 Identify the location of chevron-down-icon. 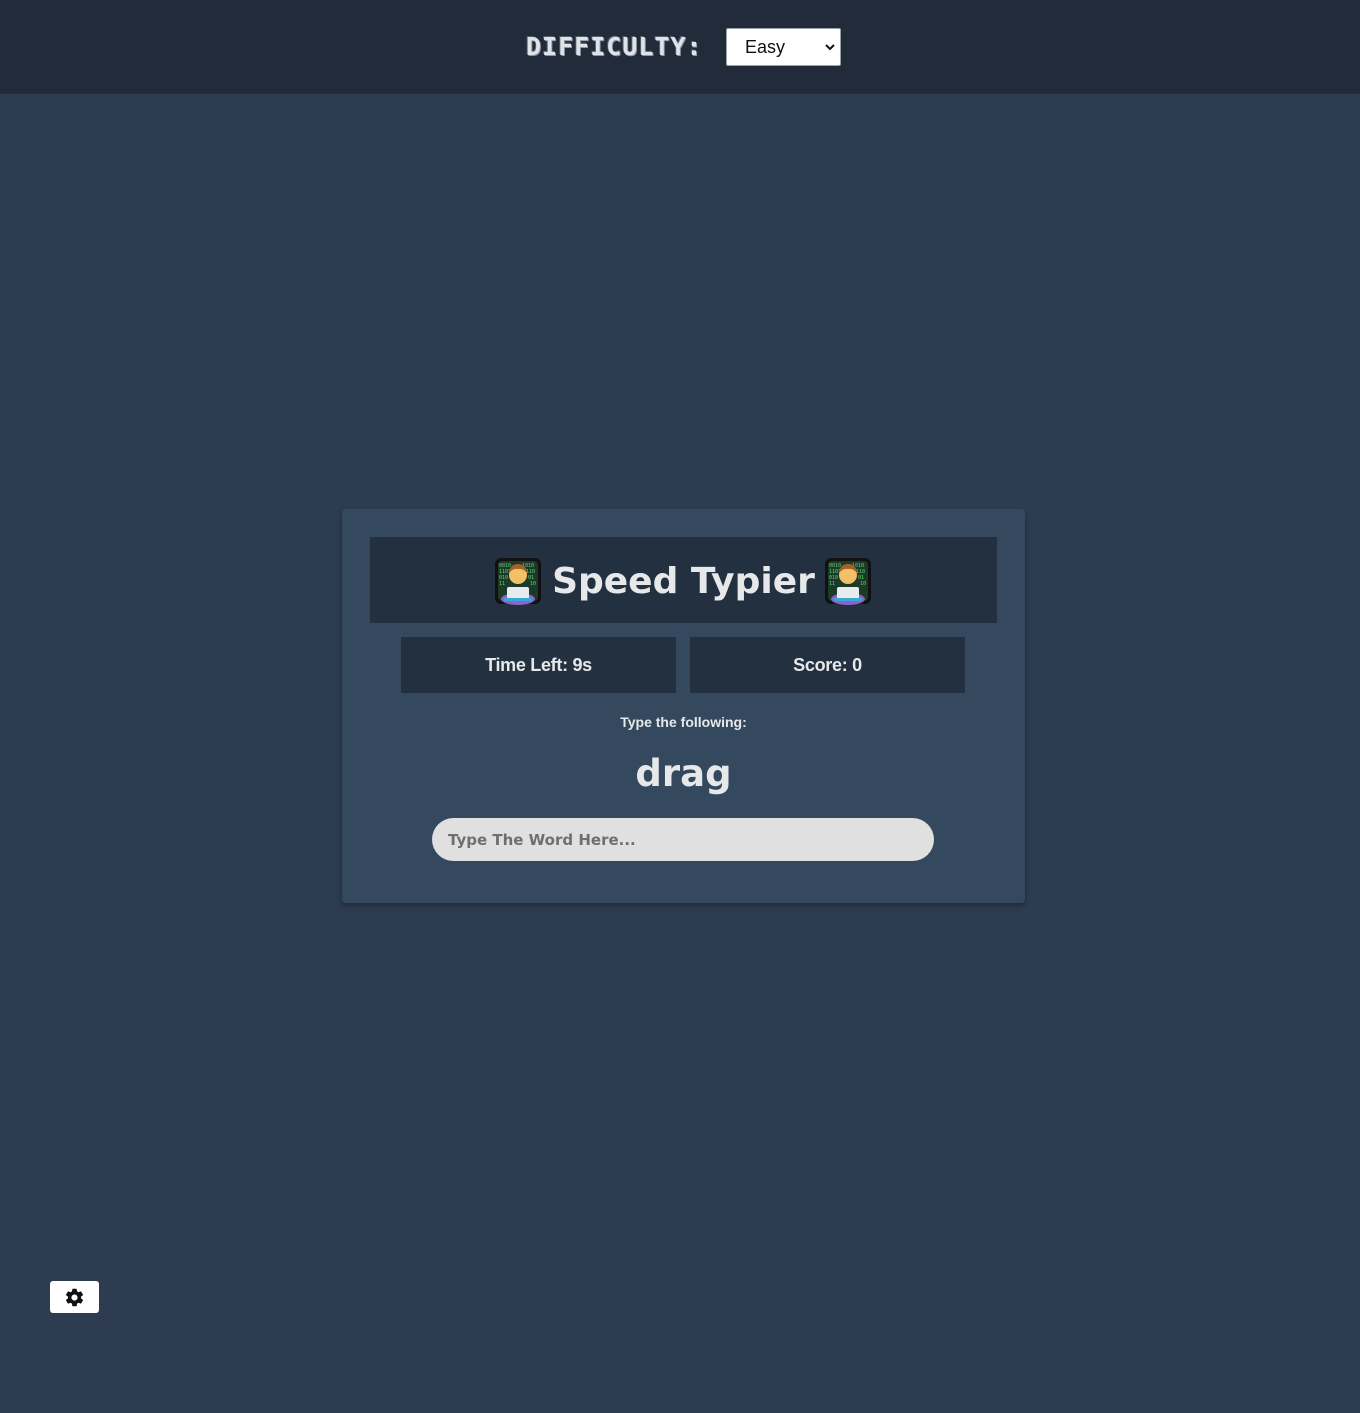
(830, 47).